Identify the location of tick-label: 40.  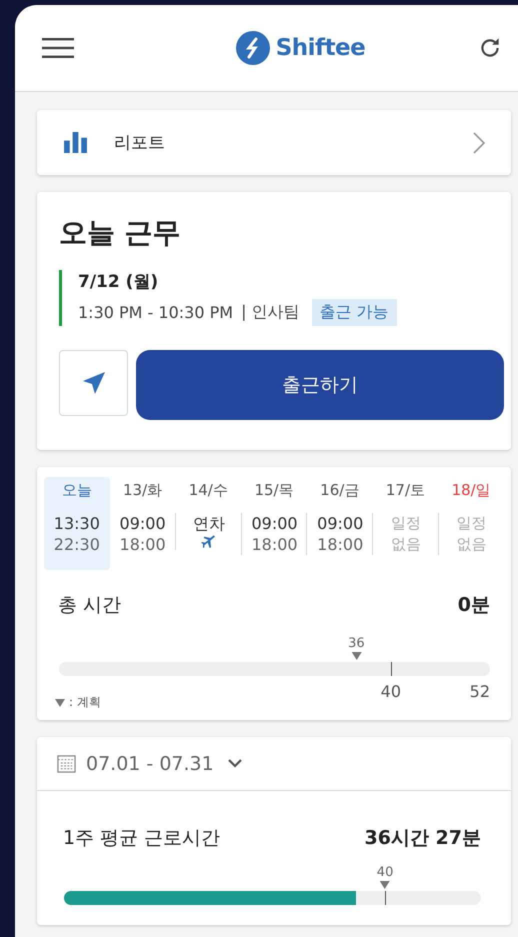
(391, 691).